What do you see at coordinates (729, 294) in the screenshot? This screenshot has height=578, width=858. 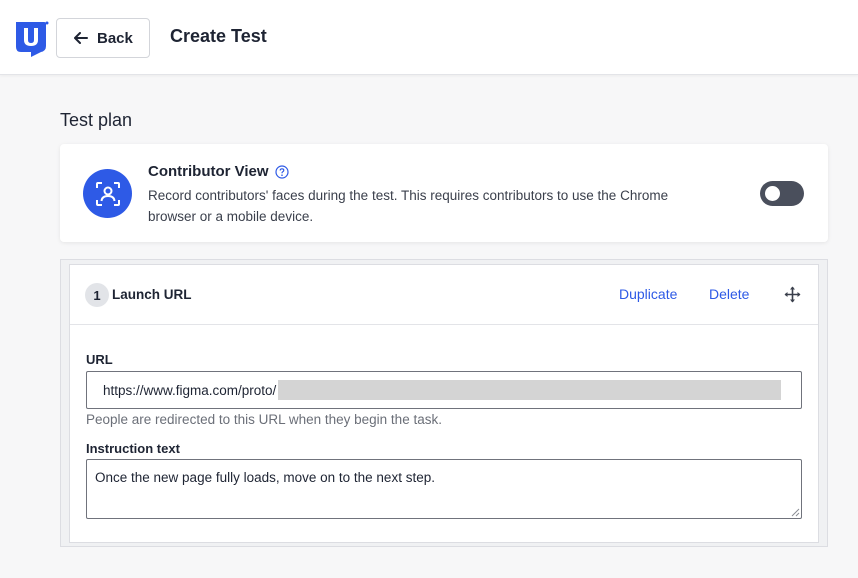 I see `delete-button: Delete` at bounding box center [729, 294].